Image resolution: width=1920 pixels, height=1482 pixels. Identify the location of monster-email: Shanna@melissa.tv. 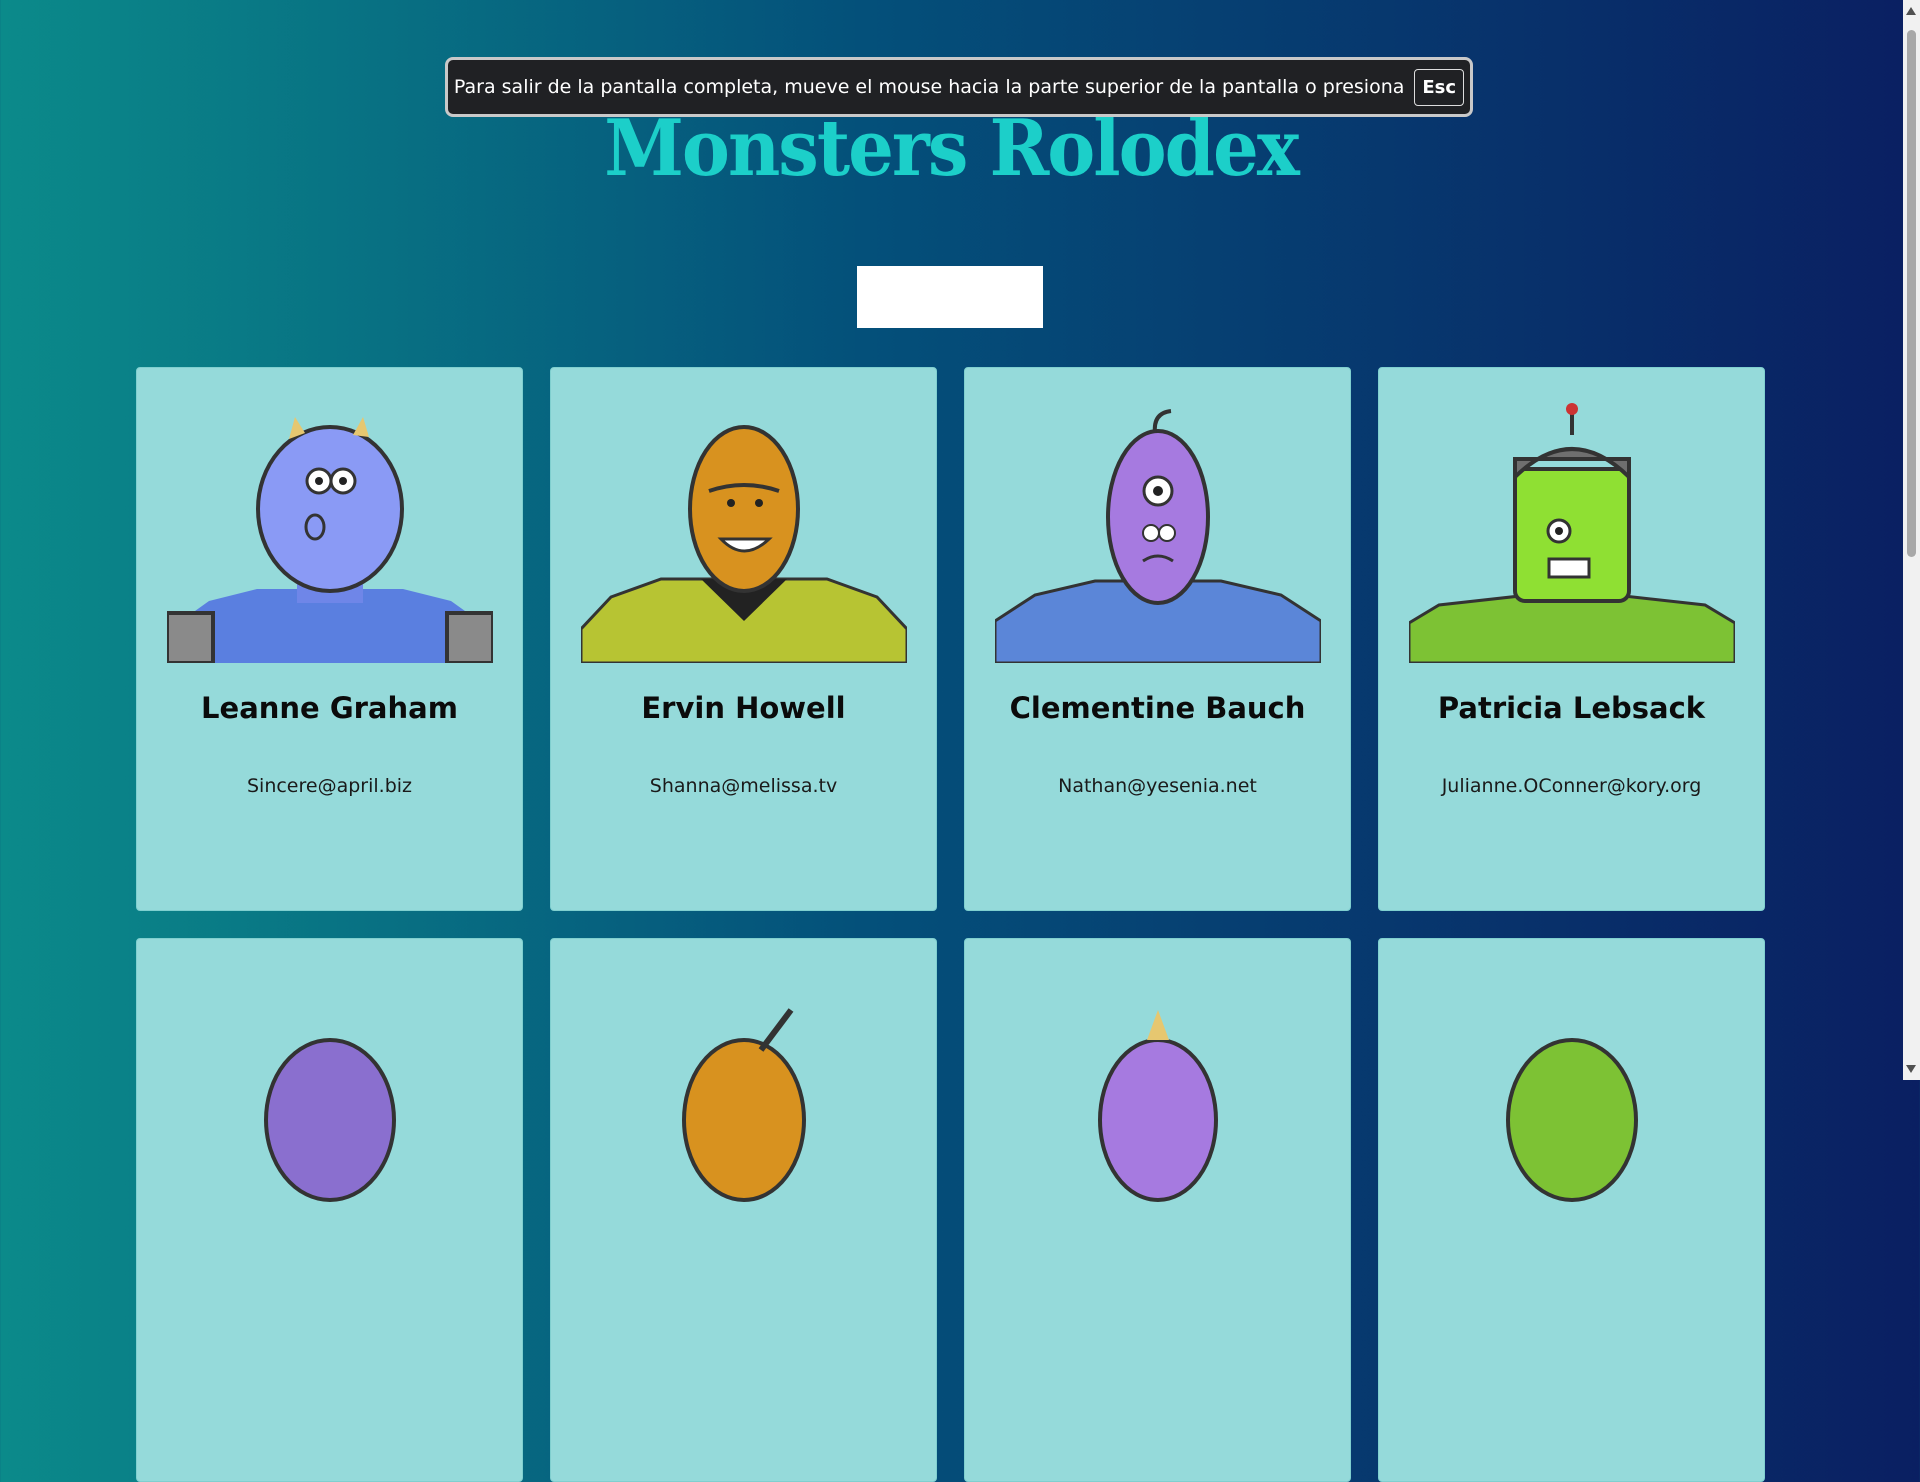
(743, 786).